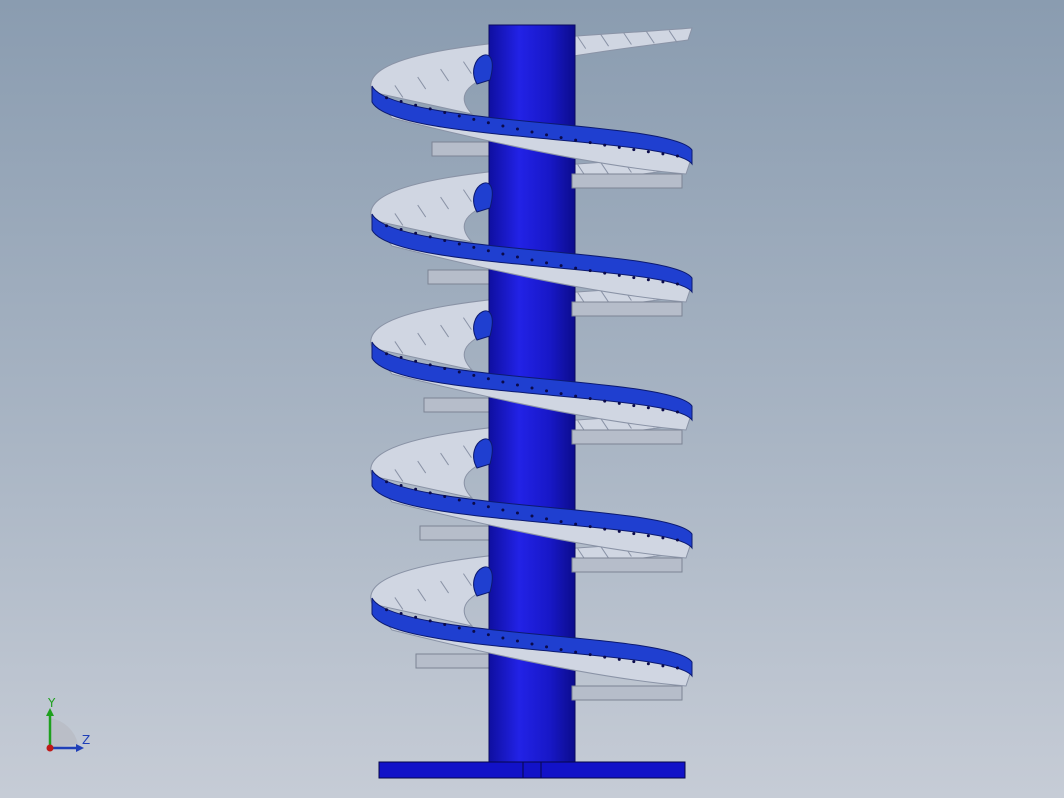  What do you see at coordinates (86, 740) in the screenshot?
I see `triad-z-label: Z` at bounding box center [86, 740].